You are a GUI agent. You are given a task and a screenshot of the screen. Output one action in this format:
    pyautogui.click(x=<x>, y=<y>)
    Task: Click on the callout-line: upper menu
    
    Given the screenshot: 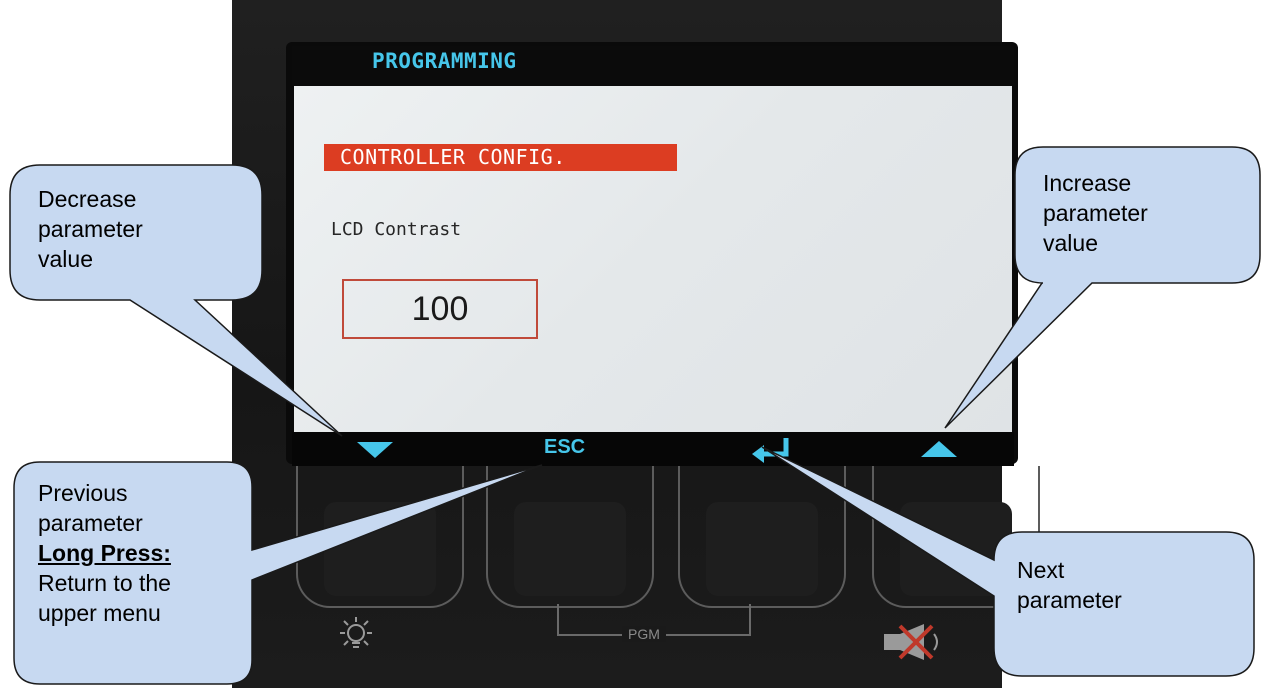 What is the action you would take?
    pyautogui.click(x=99, y=613)
    